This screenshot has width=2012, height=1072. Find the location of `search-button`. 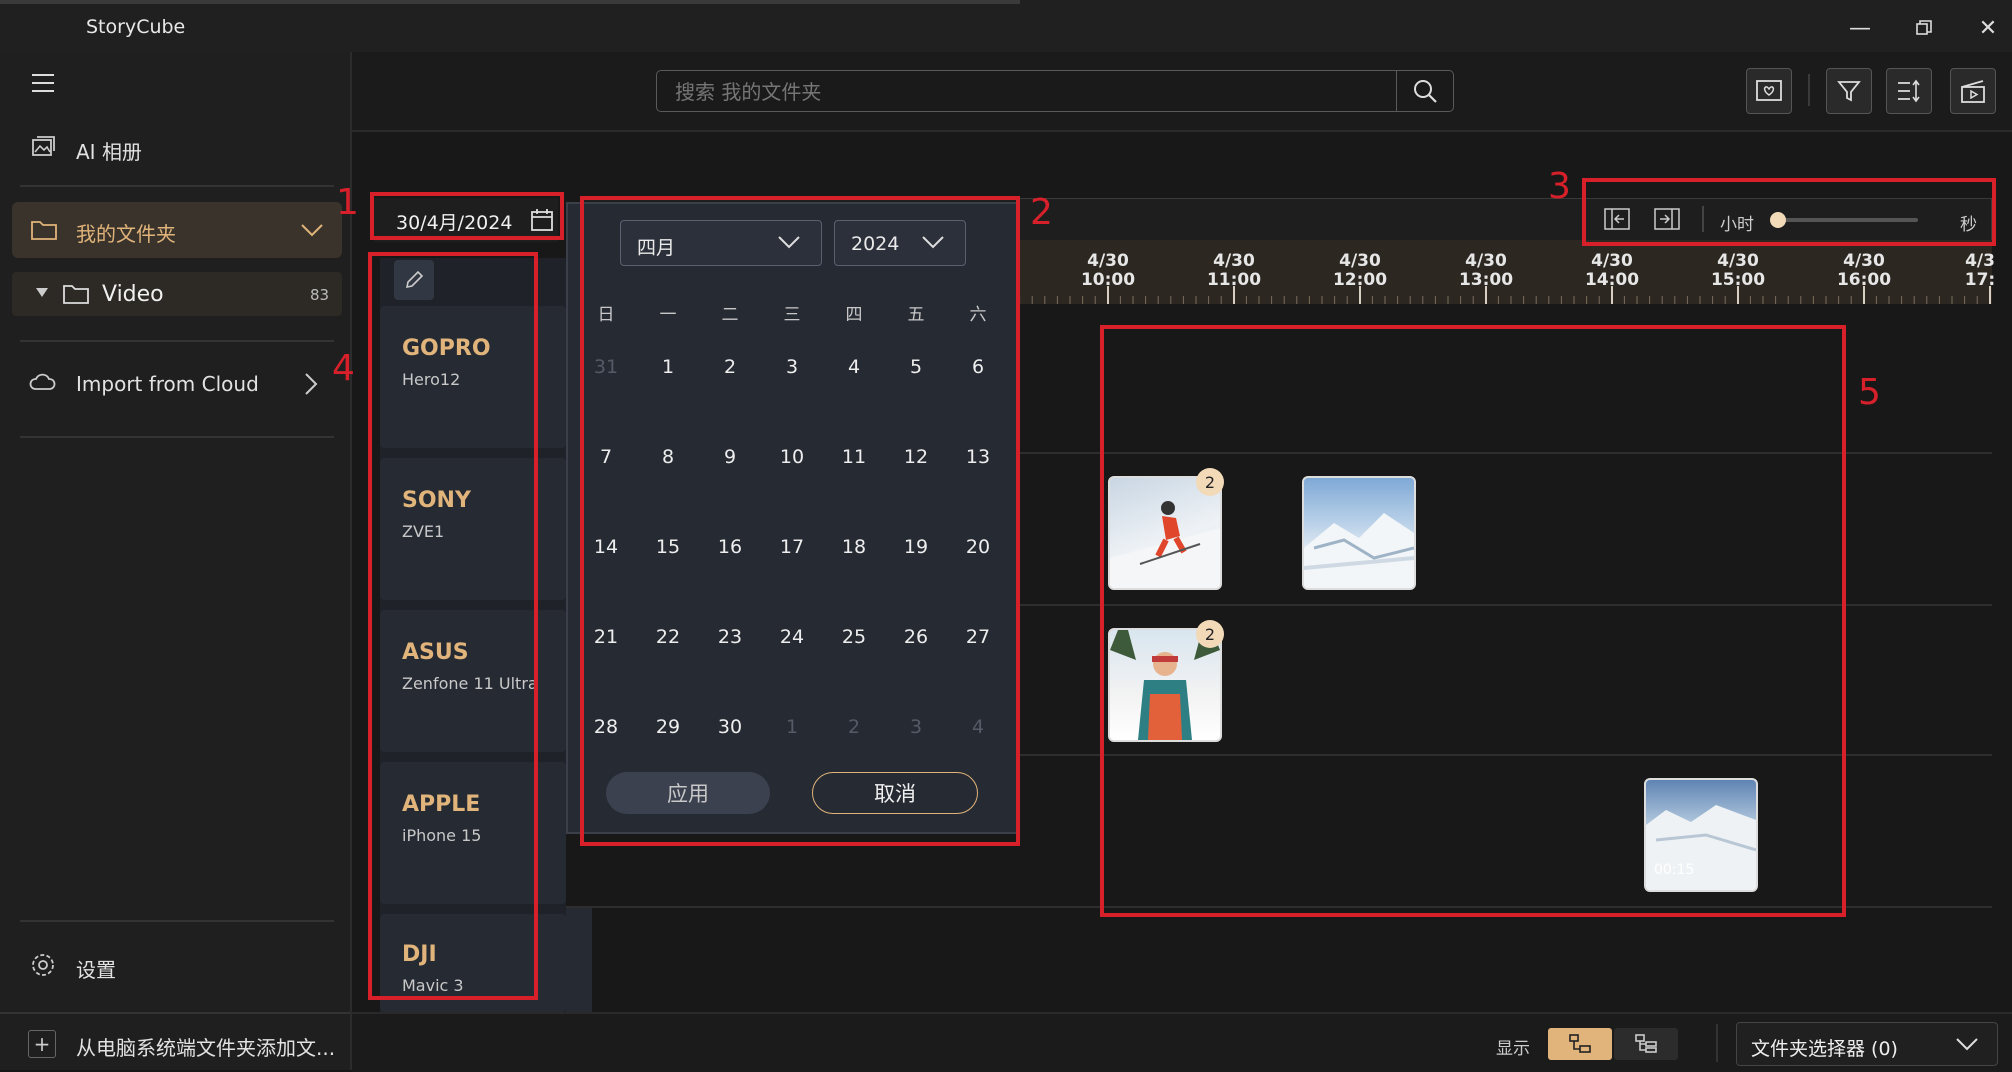

search-button is located at coordinates (1424, 91).